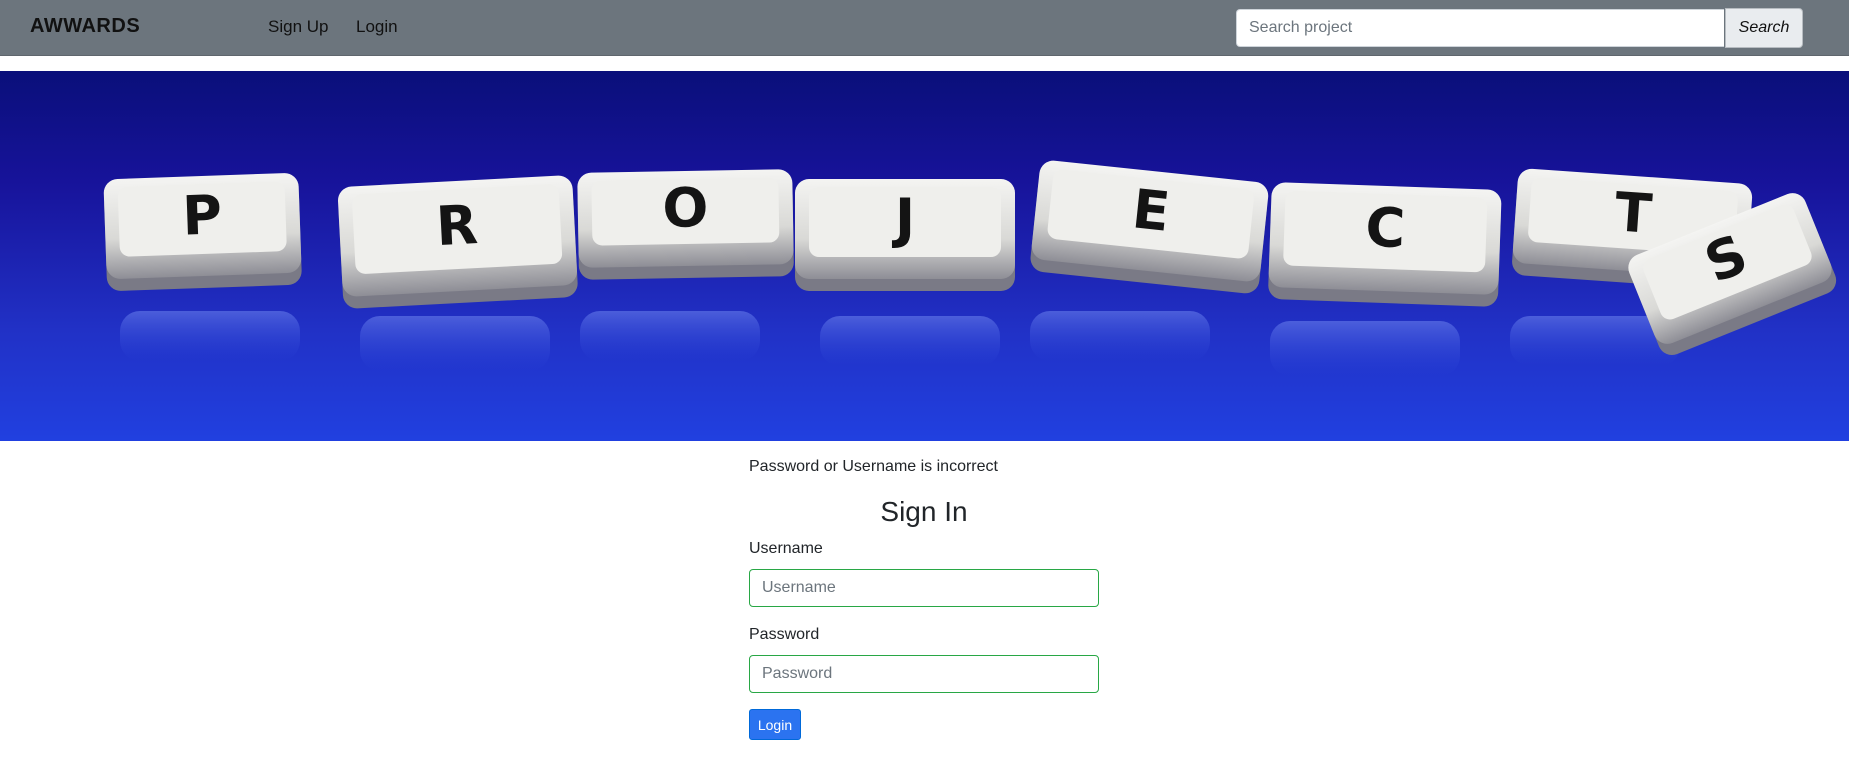 This screenshot has height=761, width=1849. Describe the element at coordinates (1633, 212) in the screenshot. I see `key-letter: T` at that location.